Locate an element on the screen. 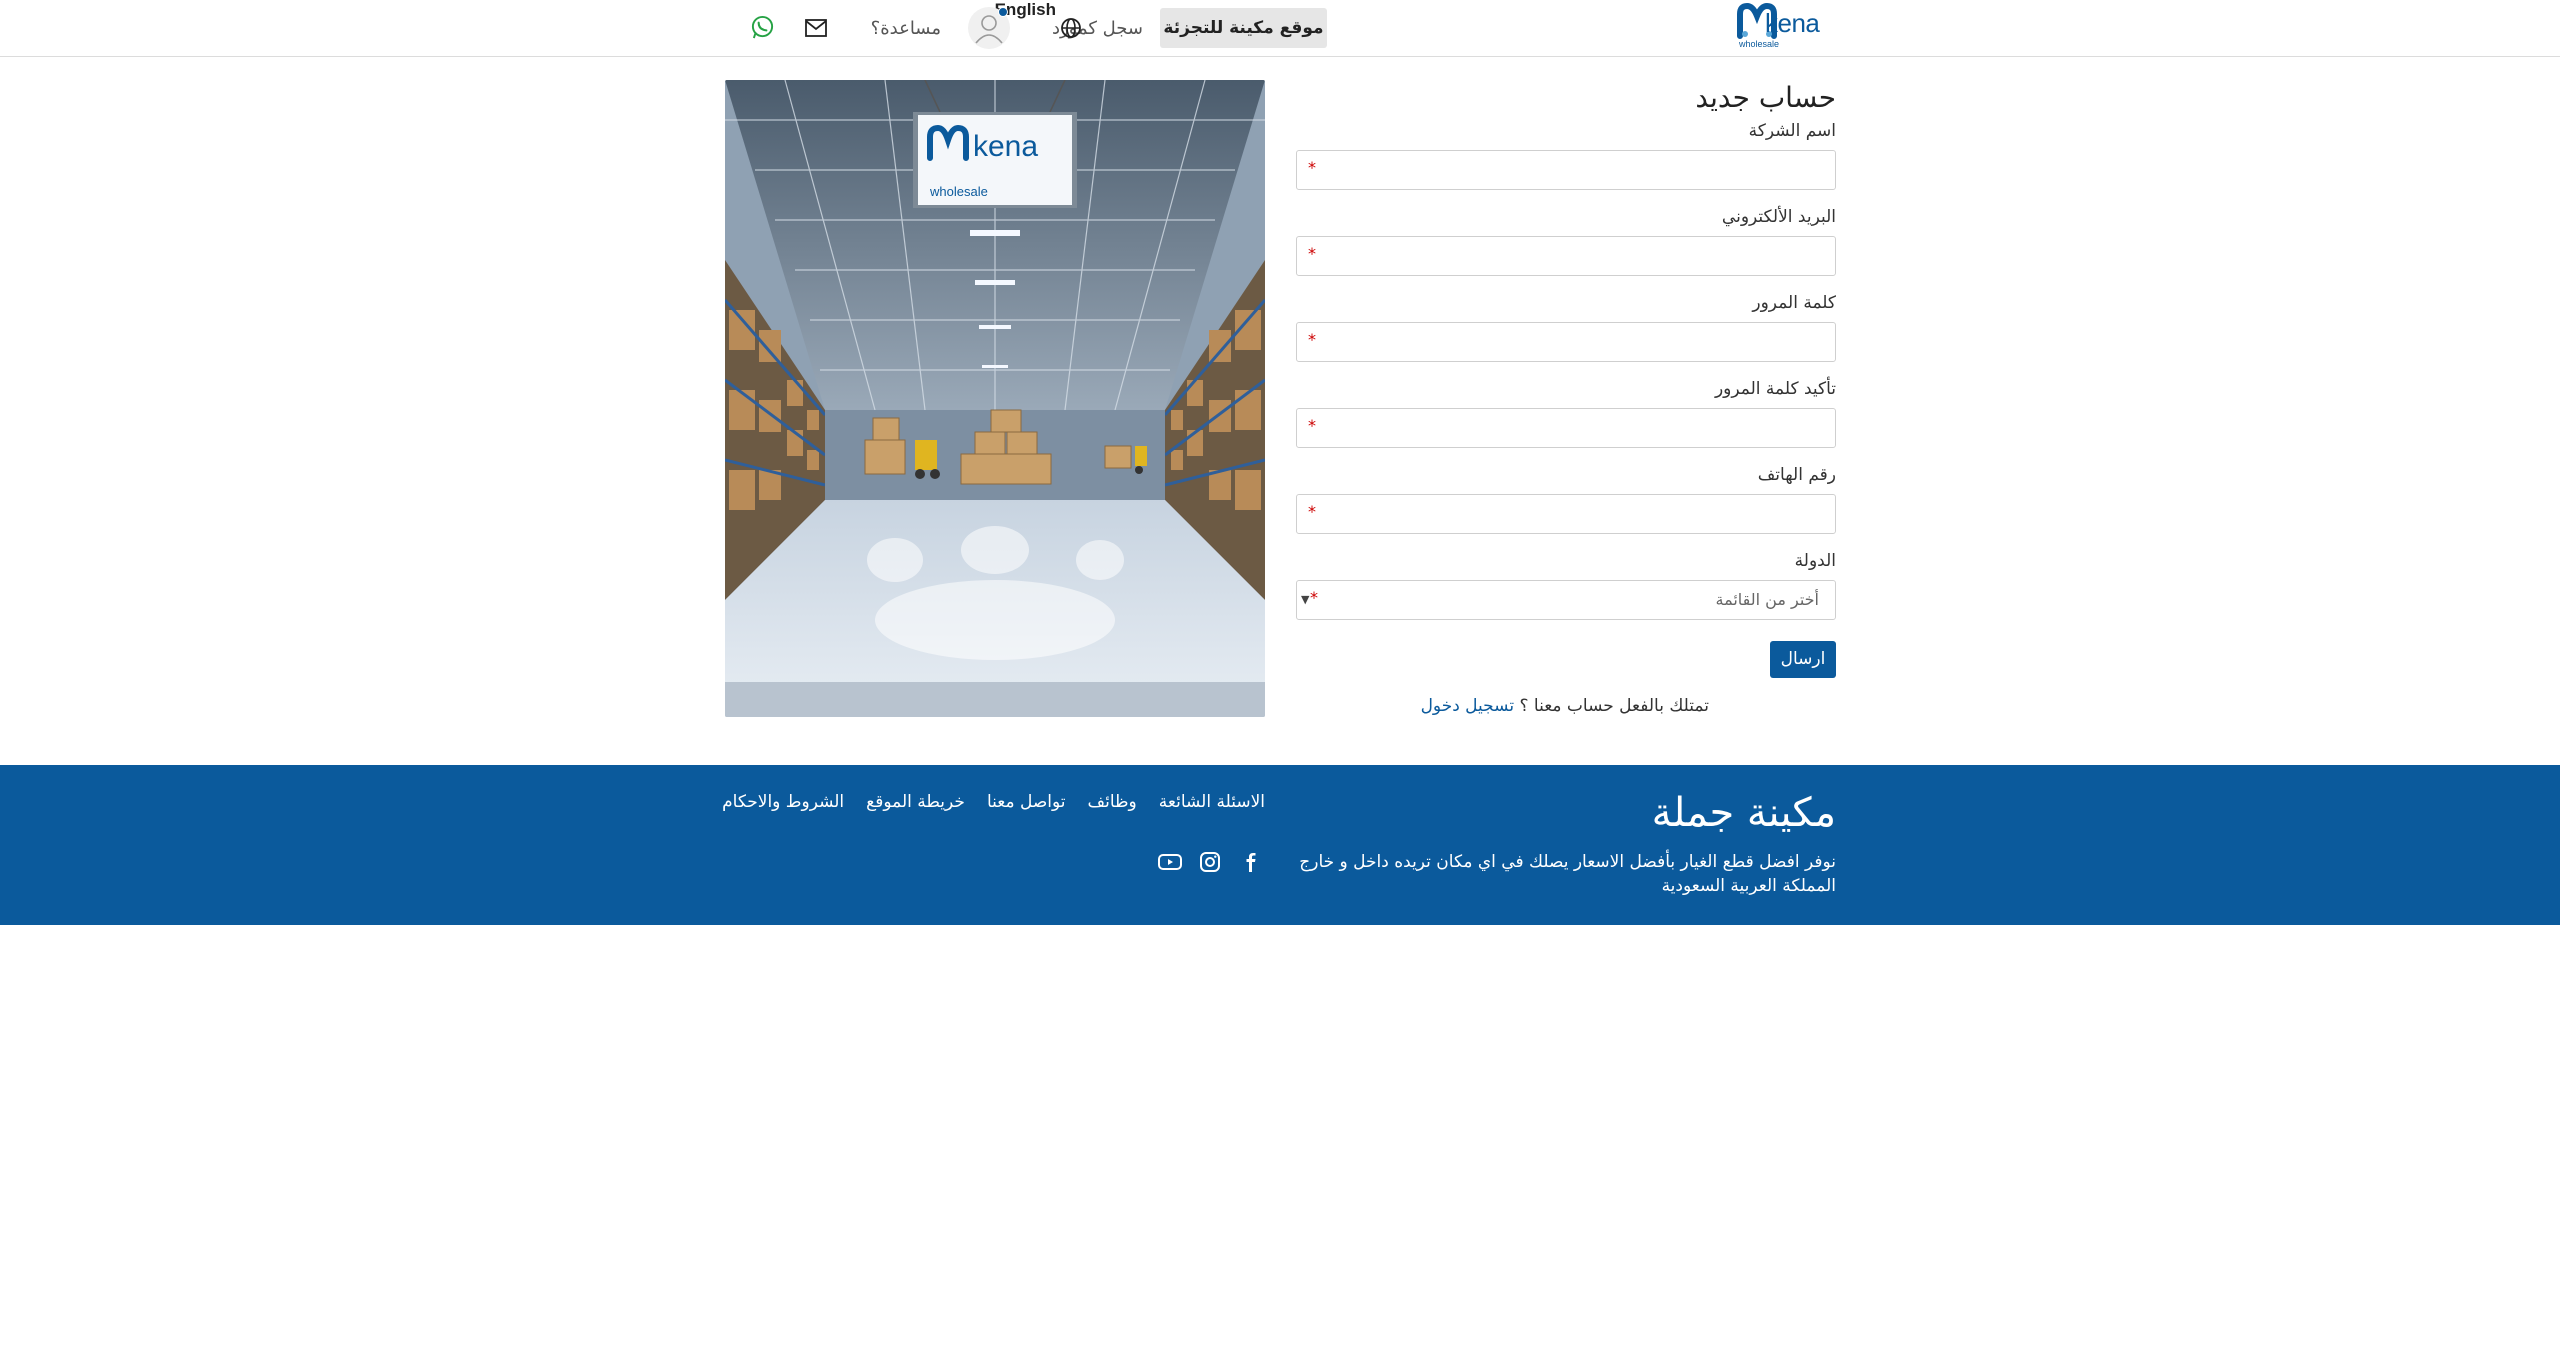 The width and height of the screenshot is (2560, 1359). phone-field: رقم الهاتف * is located at coordinates (1566, 507).